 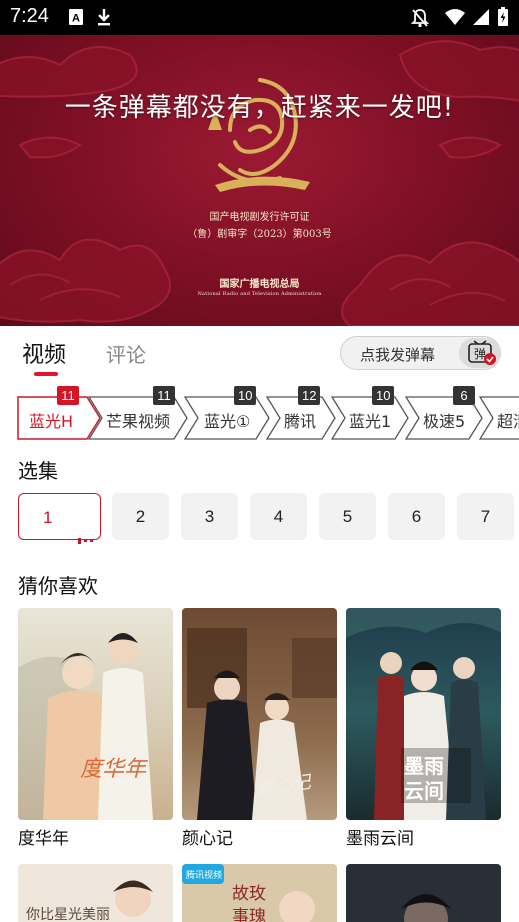 I want to click on episodes-title: 选集, so click(x=38, y=471).